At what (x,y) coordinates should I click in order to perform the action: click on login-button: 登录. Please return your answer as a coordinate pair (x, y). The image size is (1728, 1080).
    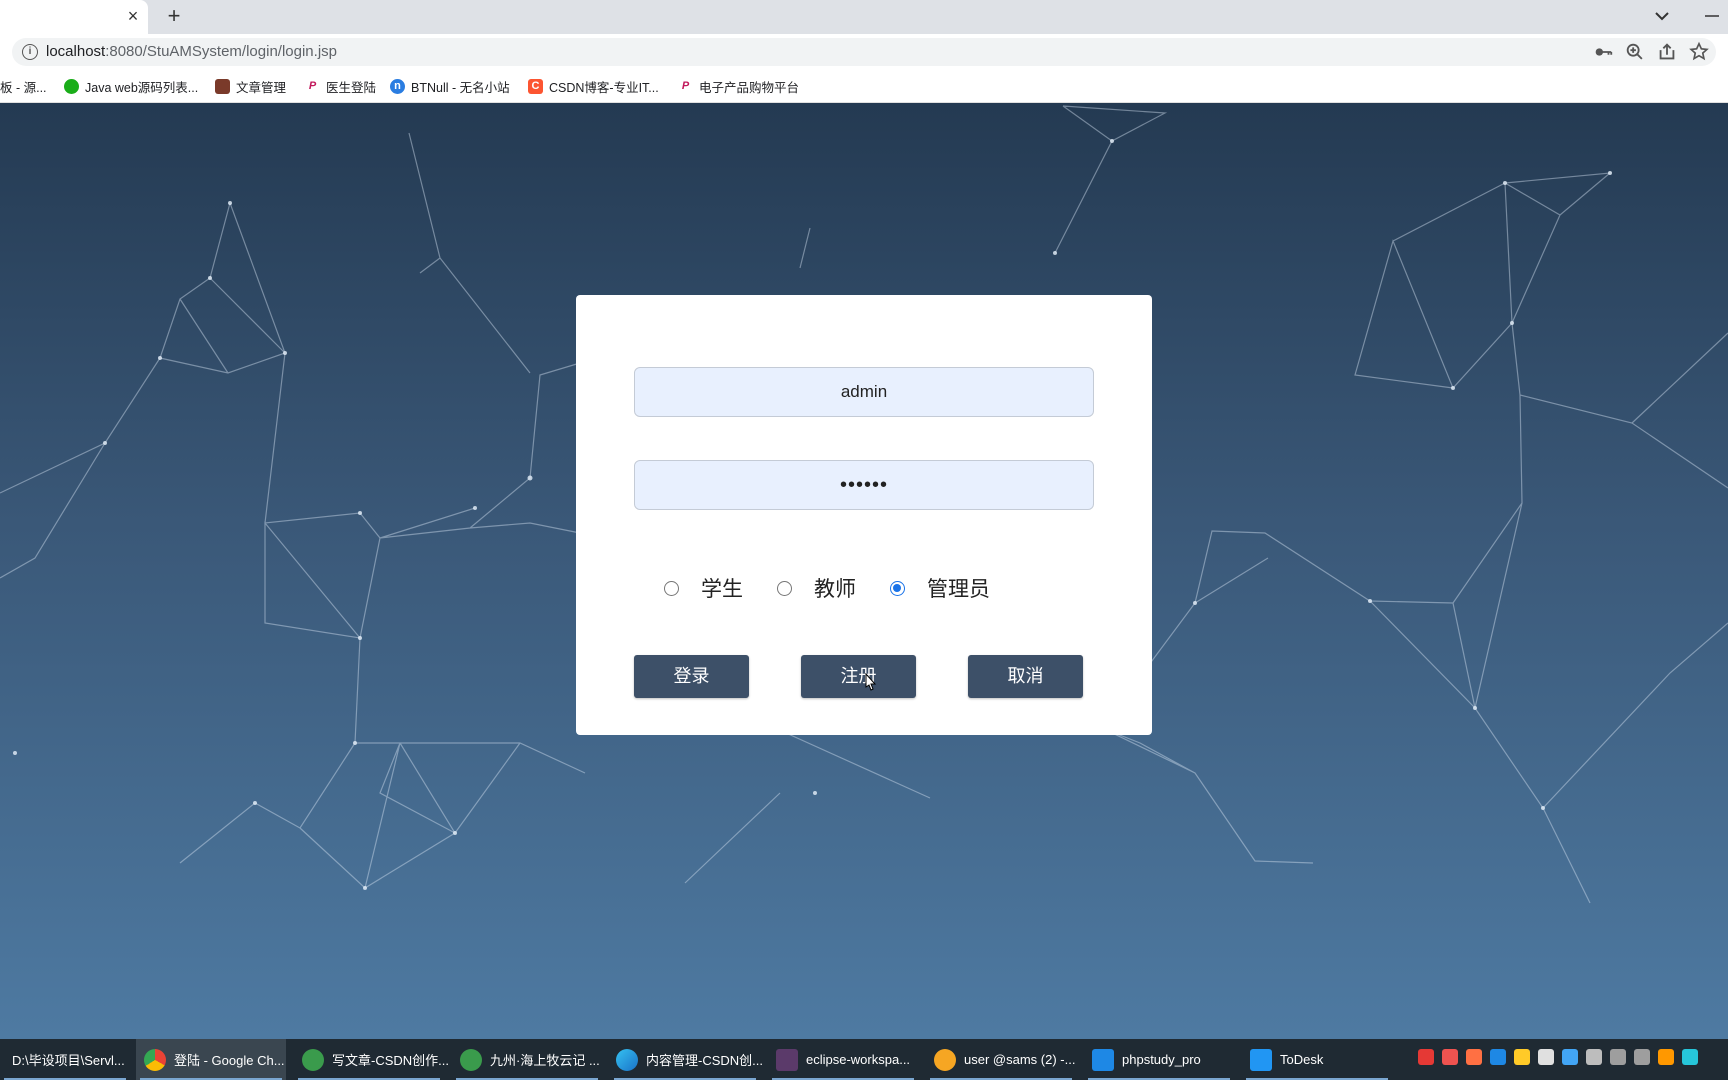
    Looking at the image, I should click on (691, 676).